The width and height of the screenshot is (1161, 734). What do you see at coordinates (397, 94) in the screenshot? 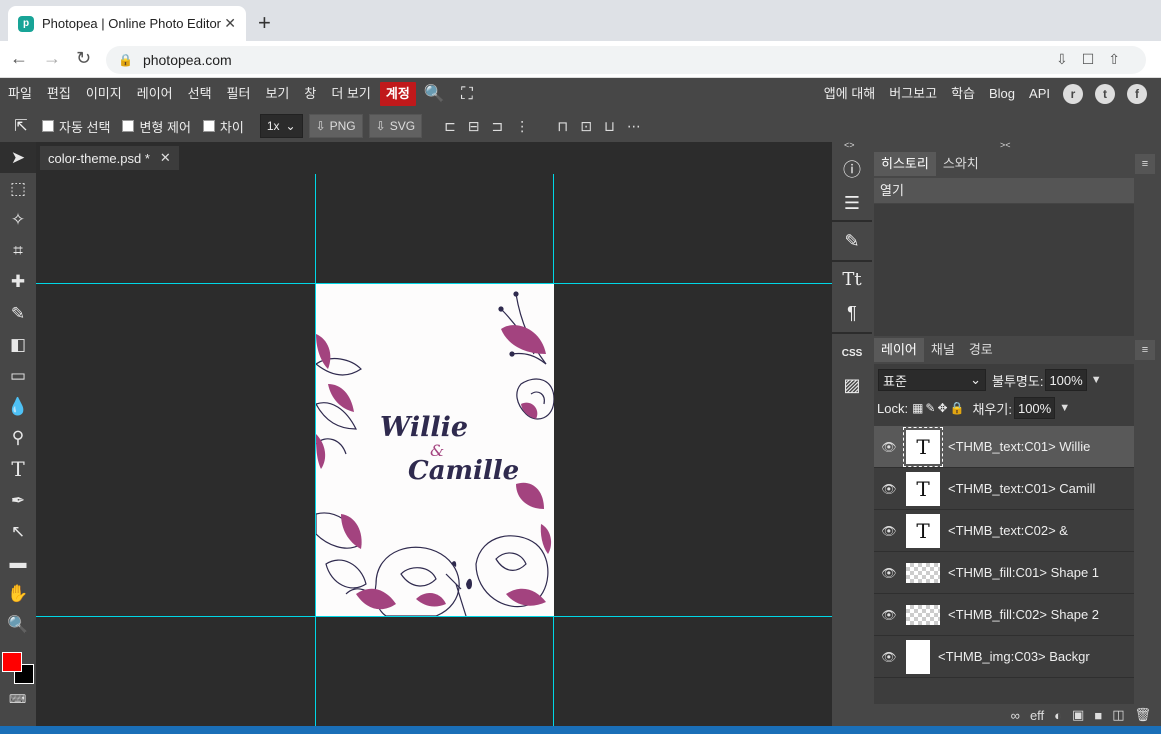
I see `account-button: 계정` at bounding box center [397, 94].